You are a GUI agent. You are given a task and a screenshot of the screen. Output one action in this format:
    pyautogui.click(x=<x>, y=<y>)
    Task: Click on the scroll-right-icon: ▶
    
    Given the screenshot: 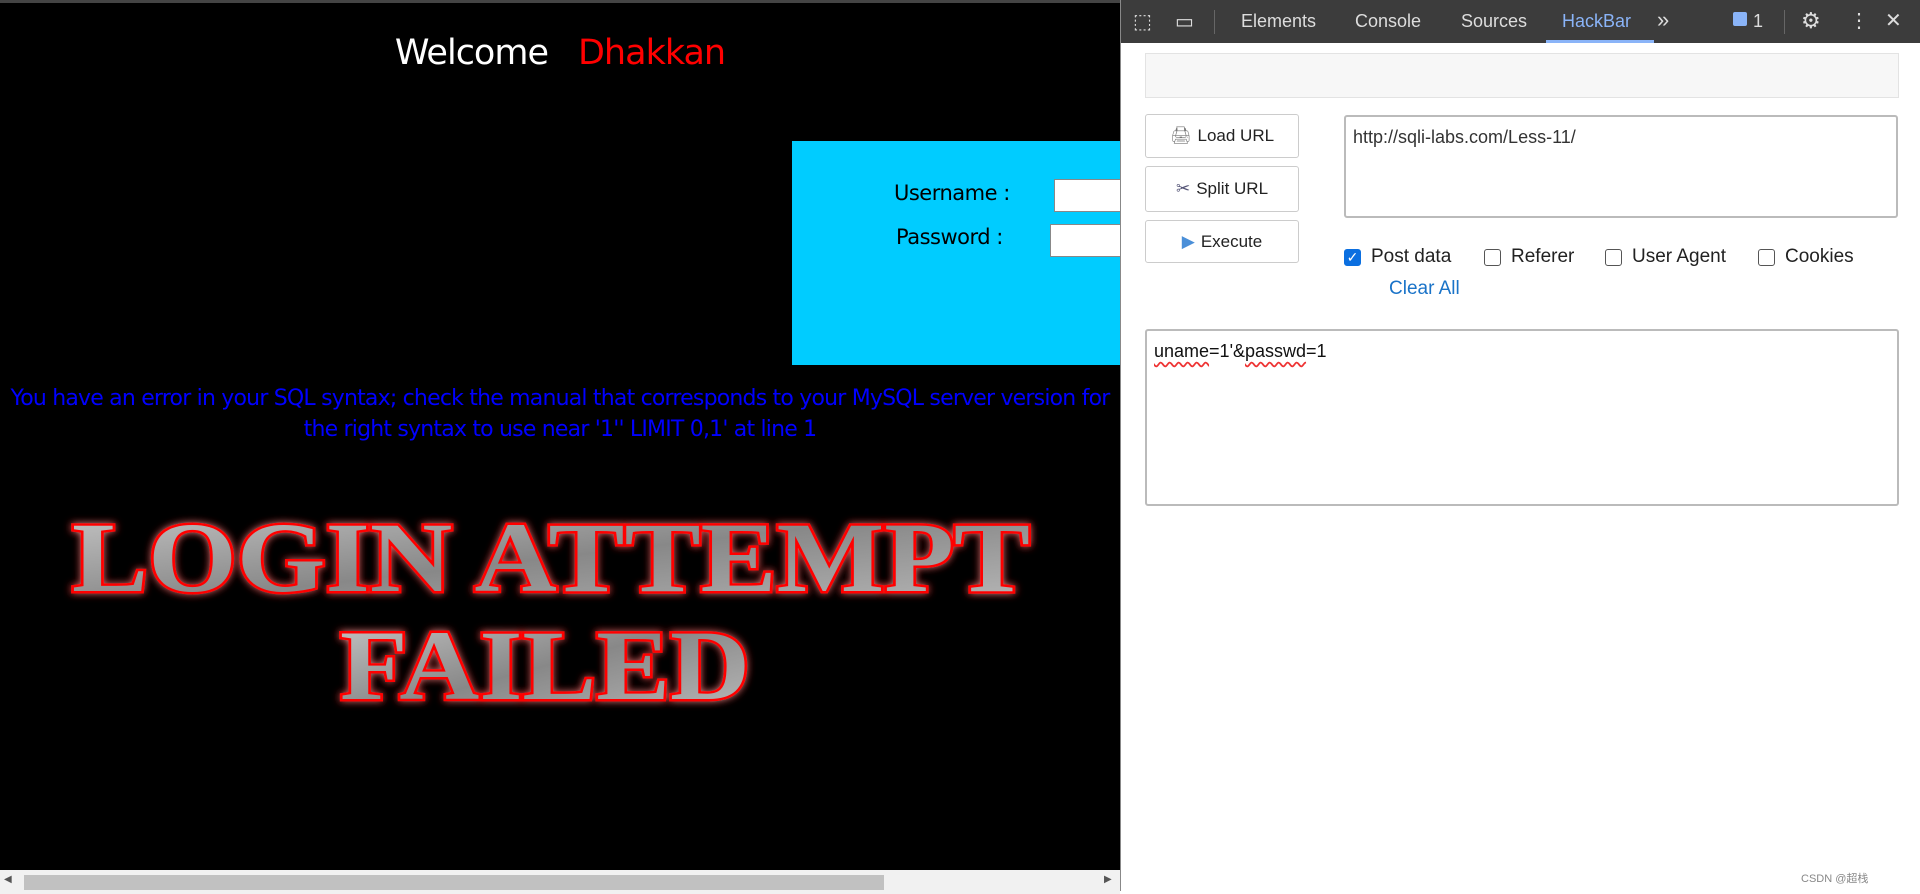 What is the action you would take?
    pyautogui.click(x=1108, y=879)
    